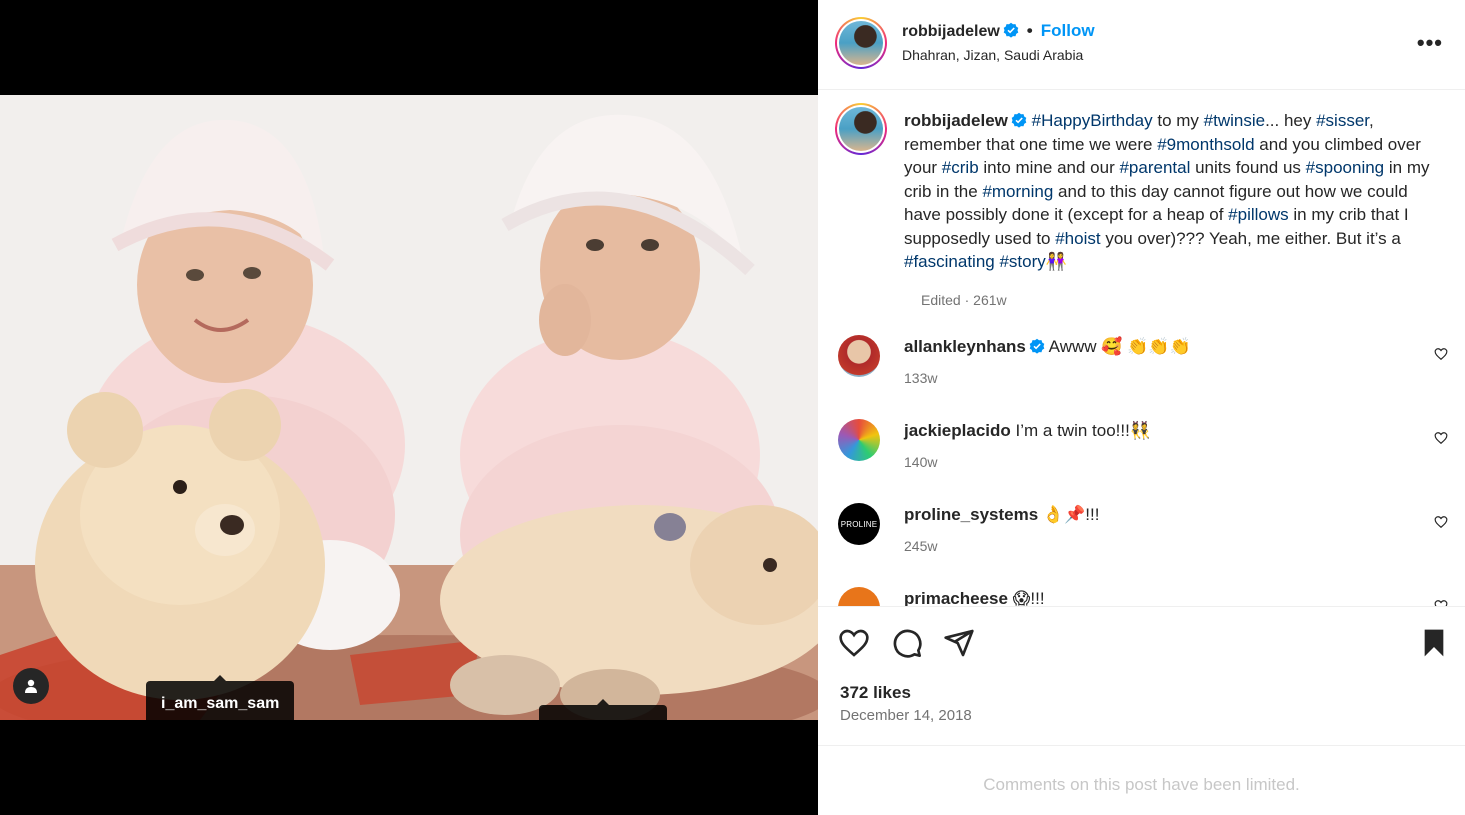  What do you see at coordinates (861, 43) in the screenshot?
I see `author-avatar` at bounding box center [861, 43].